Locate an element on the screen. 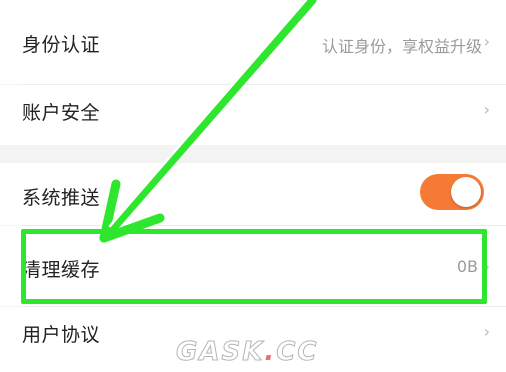 Image resolution: width=506 pixels, height=372 pixels. push-toggle is located at coordinates (452, 192).